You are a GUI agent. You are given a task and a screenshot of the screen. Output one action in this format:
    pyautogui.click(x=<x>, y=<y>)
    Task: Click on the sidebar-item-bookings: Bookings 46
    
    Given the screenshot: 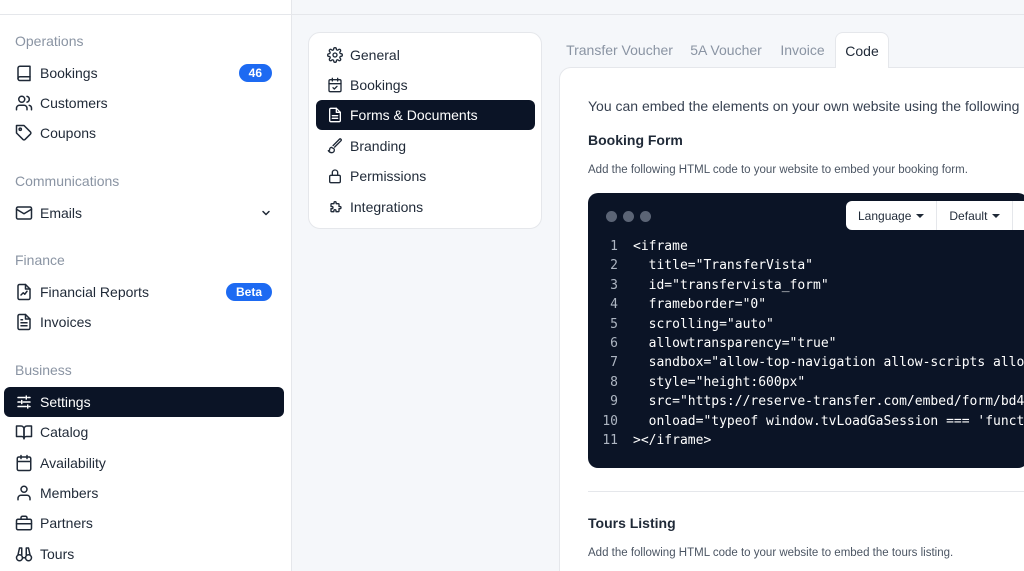 What is the action you would take?
    pyautogui.click(x=144, y=73)
    